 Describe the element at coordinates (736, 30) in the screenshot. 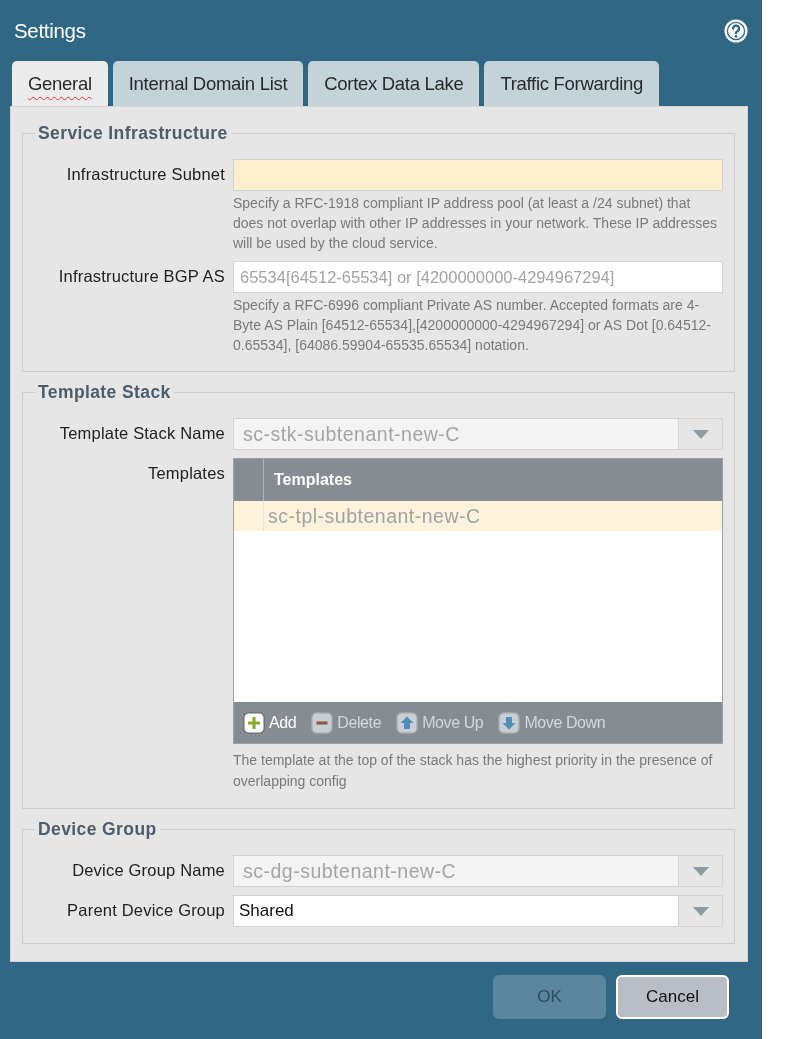

I see `help-icon` at that location.